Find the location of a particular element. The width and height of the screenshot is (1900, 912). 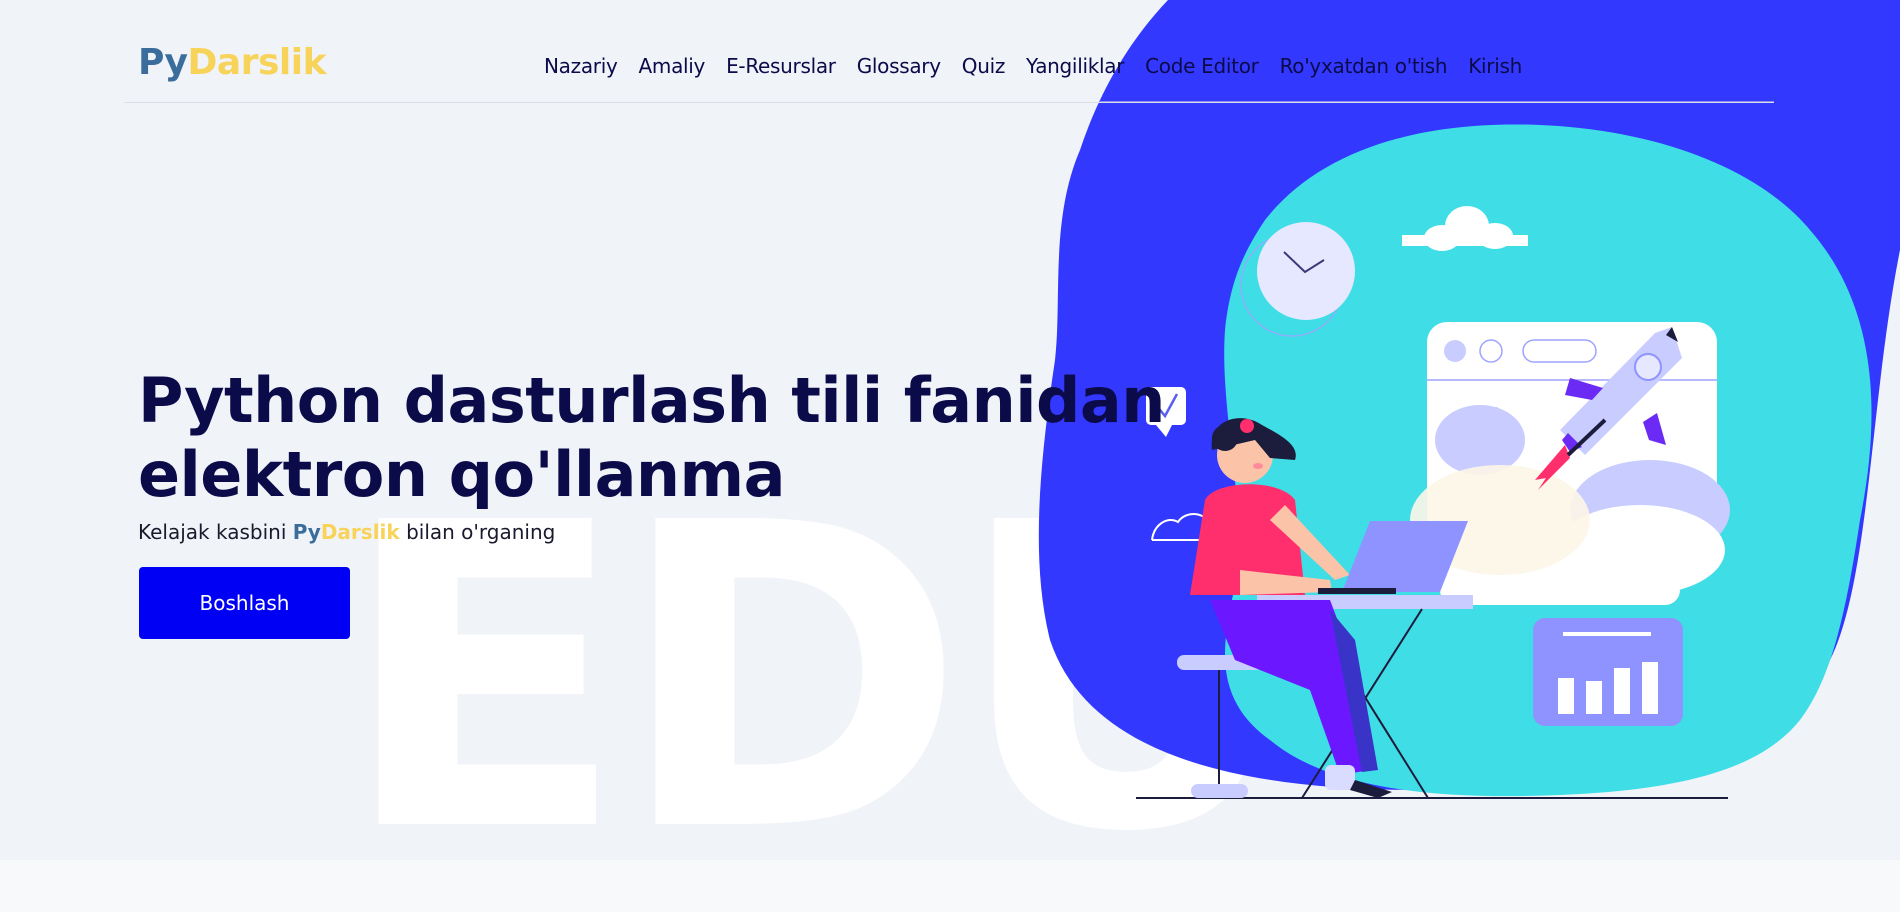

nav-item-glossary: Glossary is located at coordinates (899, 66).